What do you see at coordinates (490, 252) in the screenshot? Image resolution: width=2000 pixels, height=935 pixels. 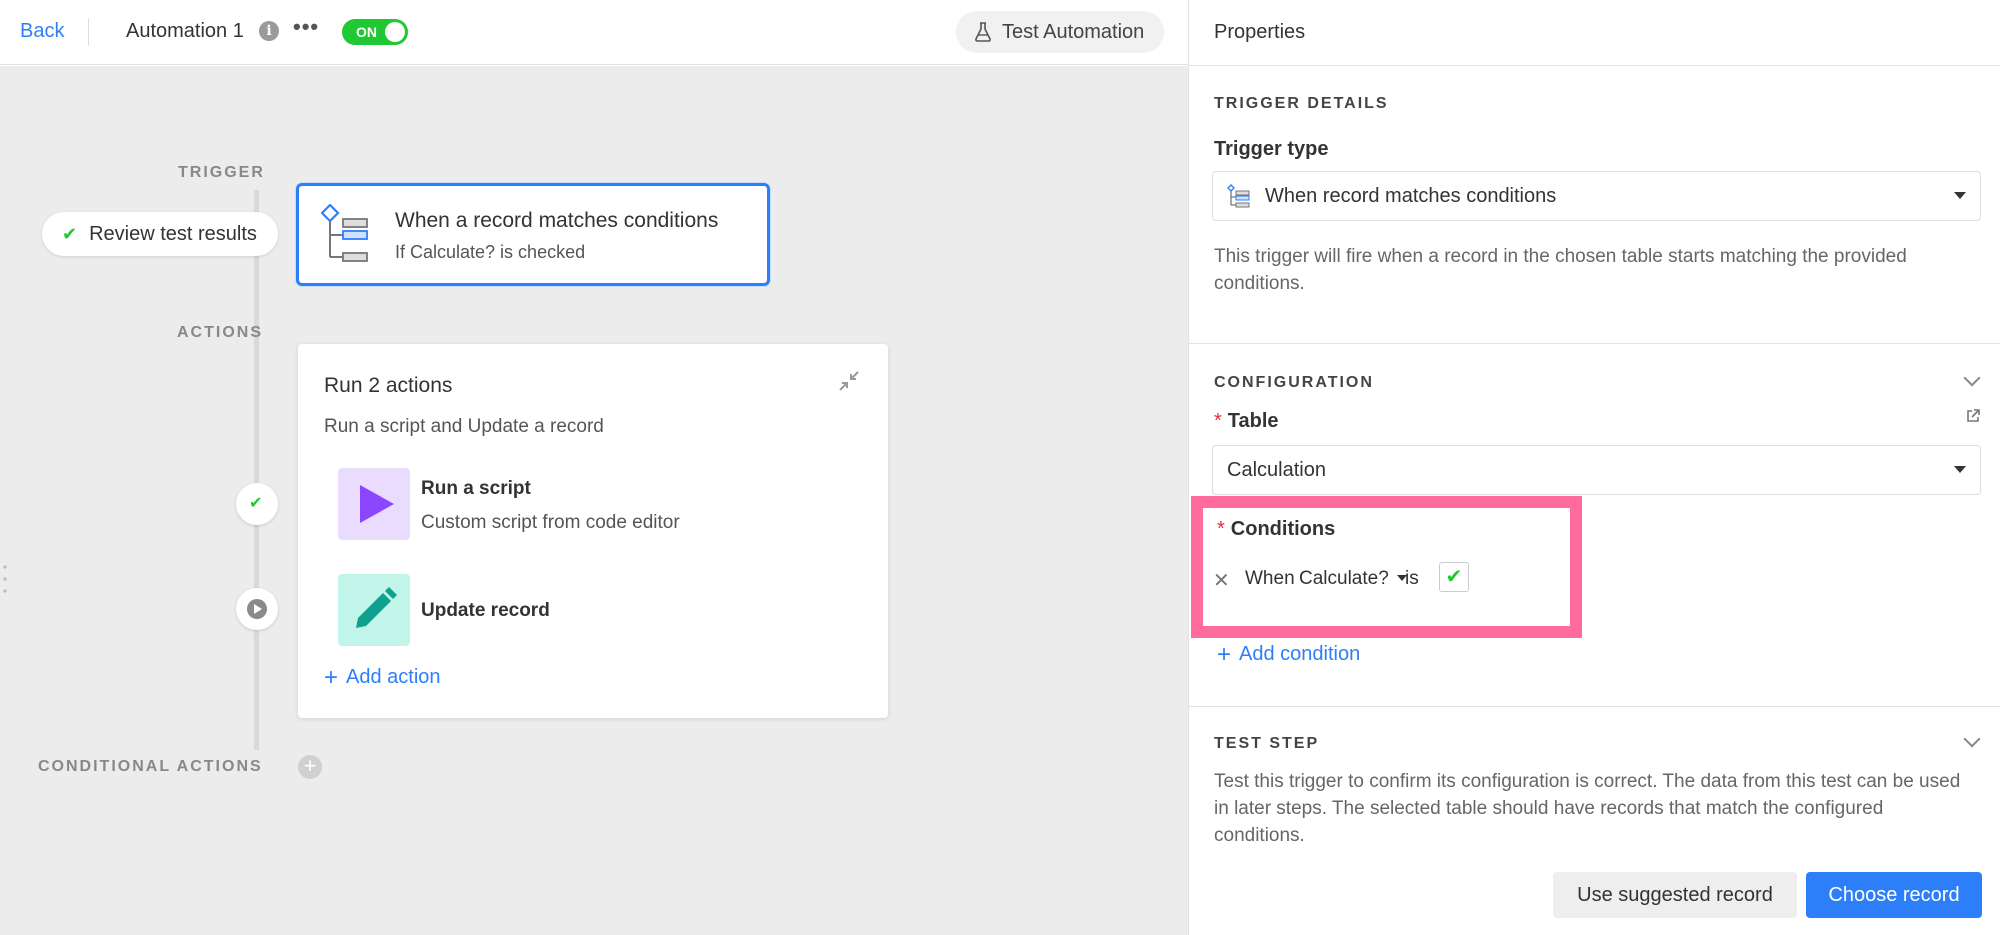 I see `trigger-subtitle: If Calculate? is checked` at bounding box center [490, 252].